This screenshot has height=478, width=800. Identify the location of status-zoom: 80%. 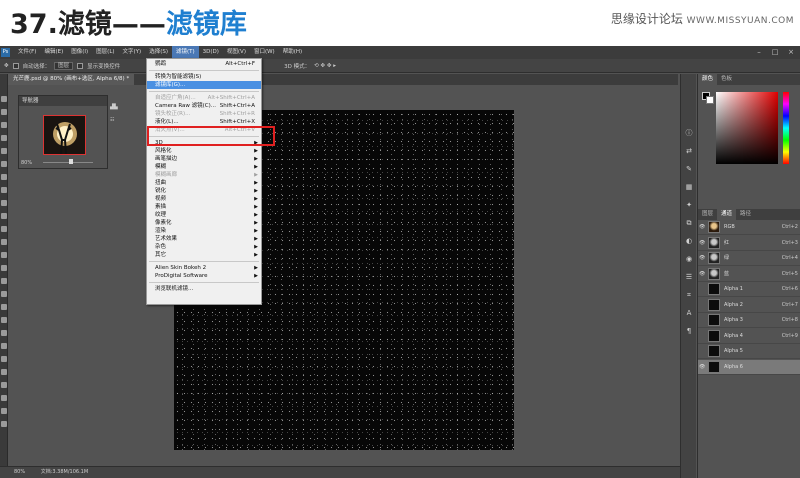
(19, 472).